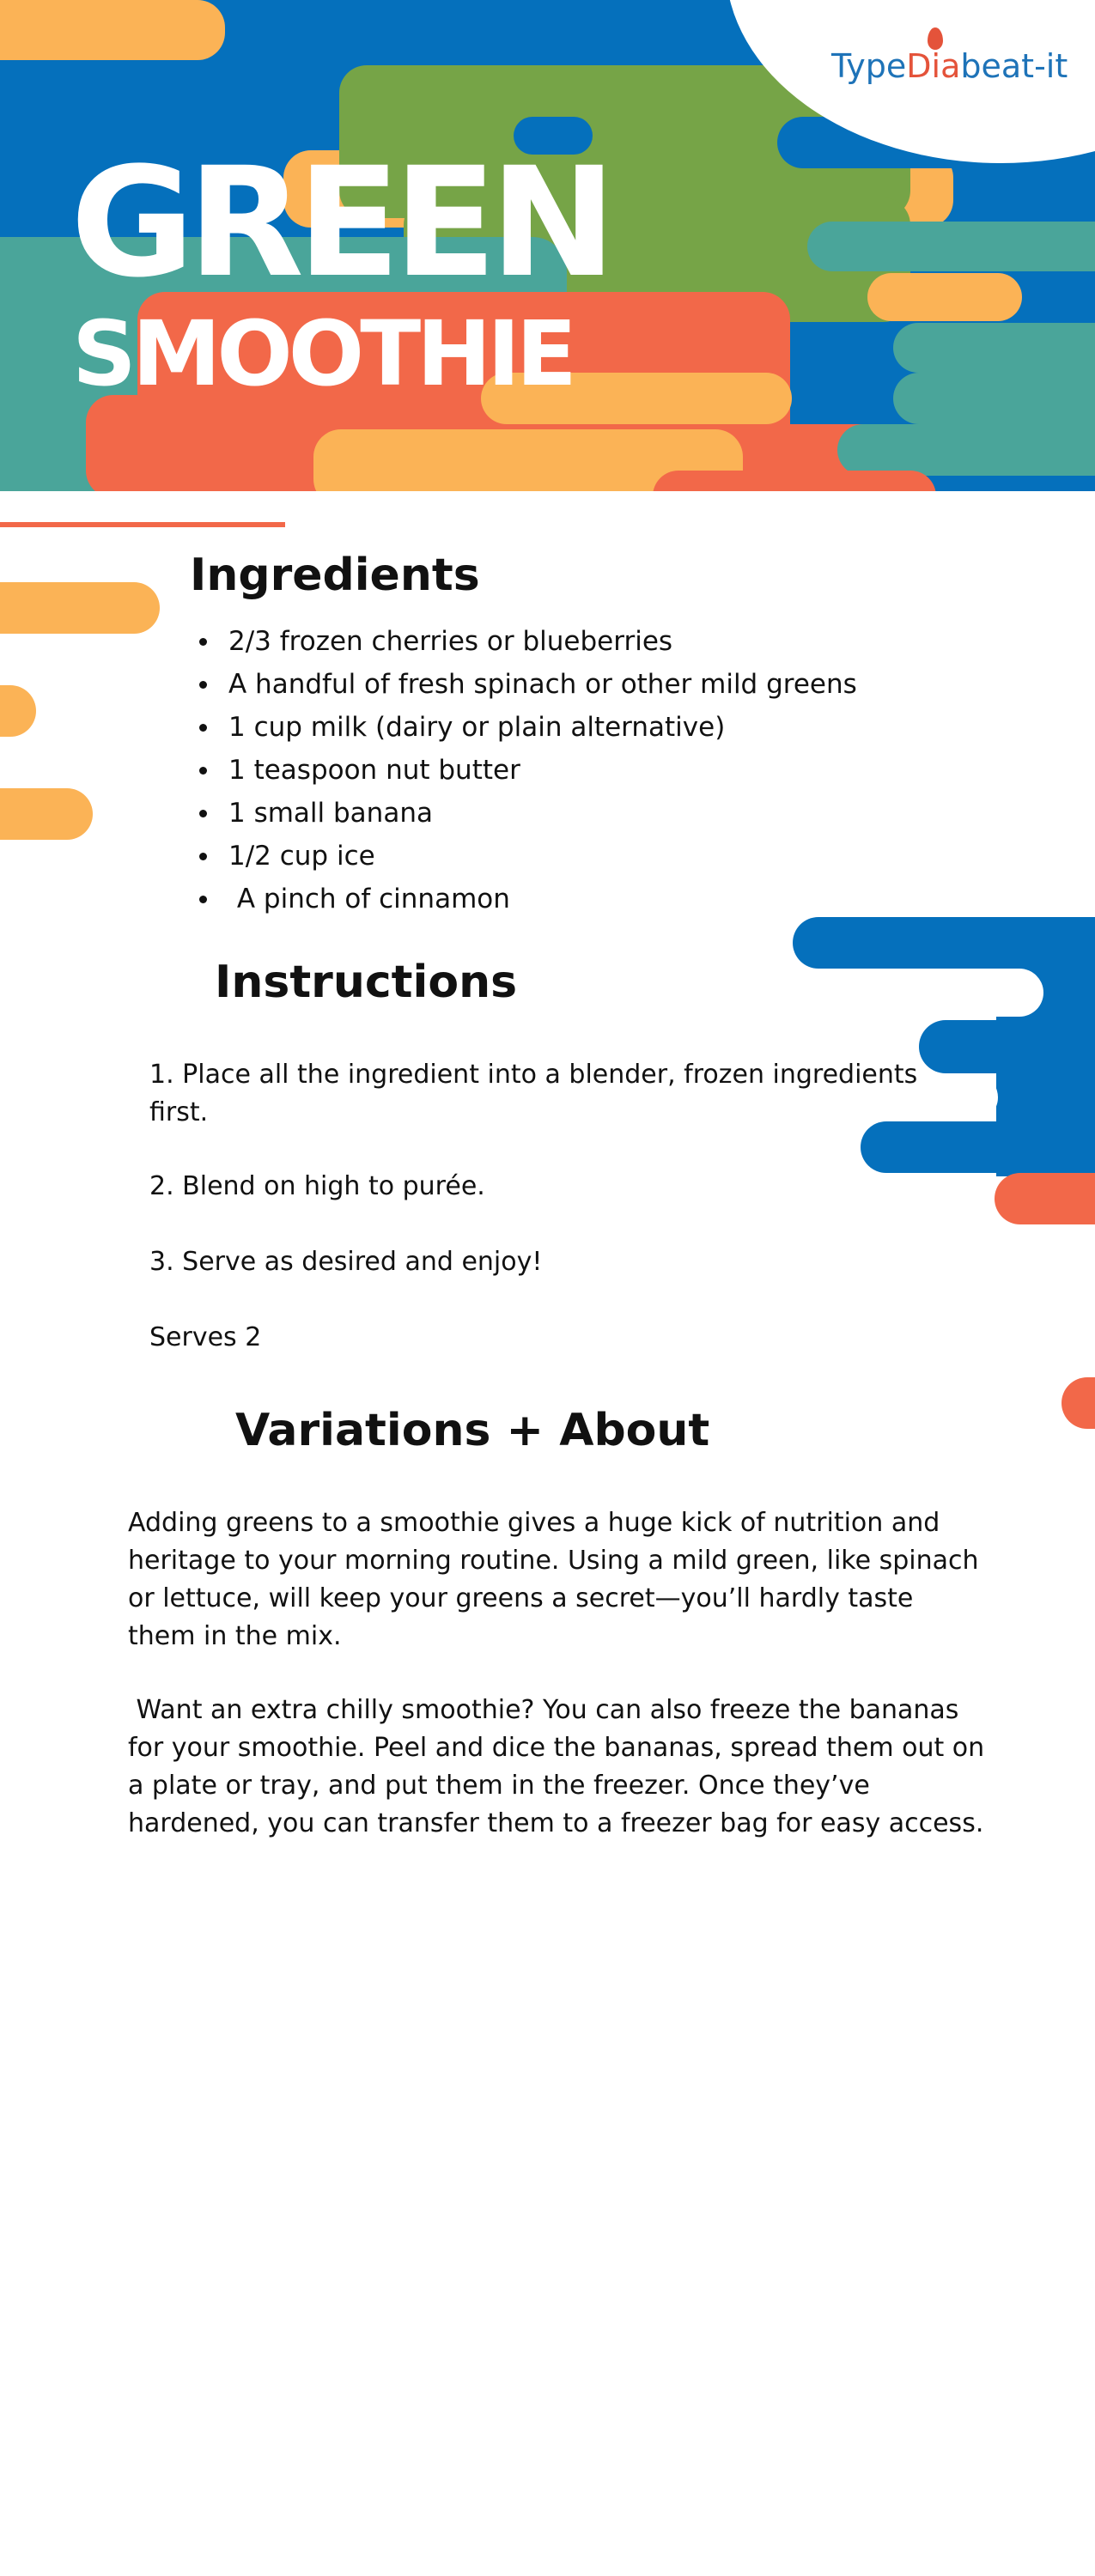  I want to click on ingredient-text: 1 teaspoon nut butter, so click(374, 770).